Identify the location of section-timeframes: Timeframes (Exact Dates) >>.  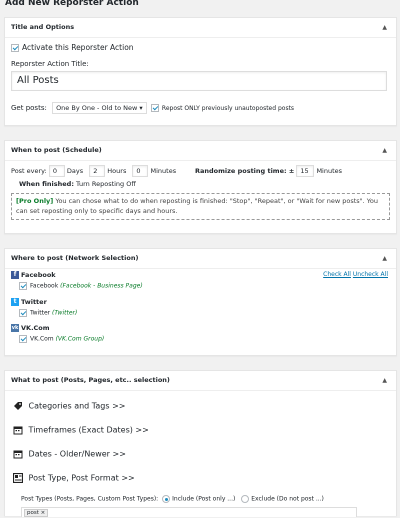
(81, 430).